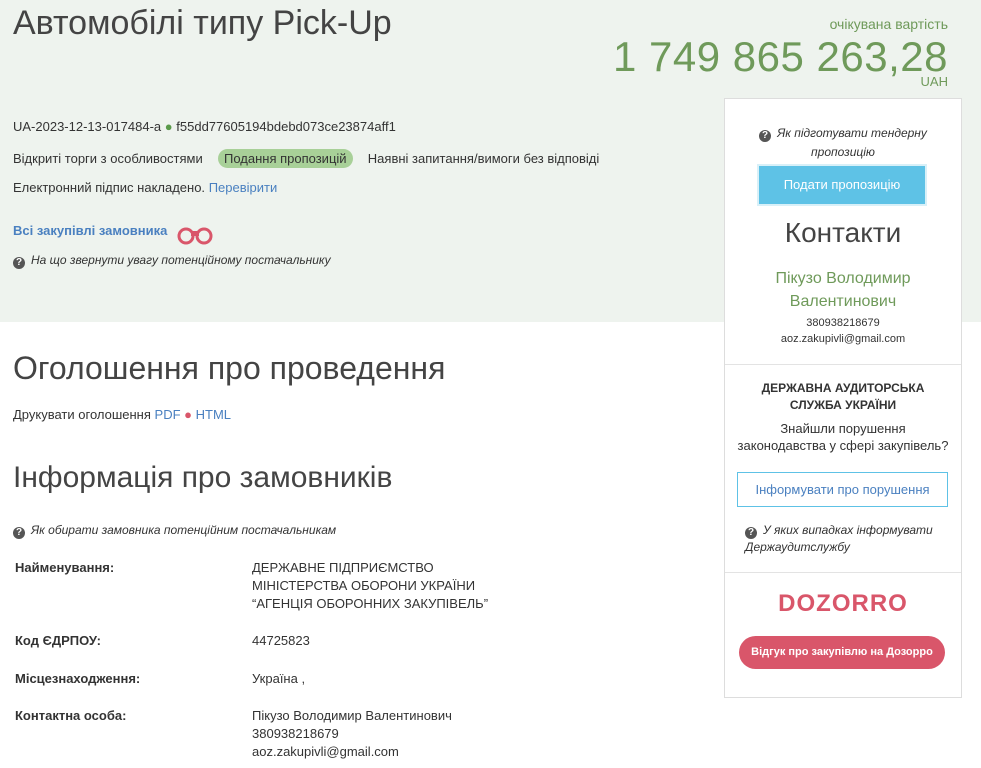 Image resolution: width=981 pixels, height=768 pixels. I want to click on print-announcement-line: Друкувати оголошення PDF ● HTML, so click(122, 414).